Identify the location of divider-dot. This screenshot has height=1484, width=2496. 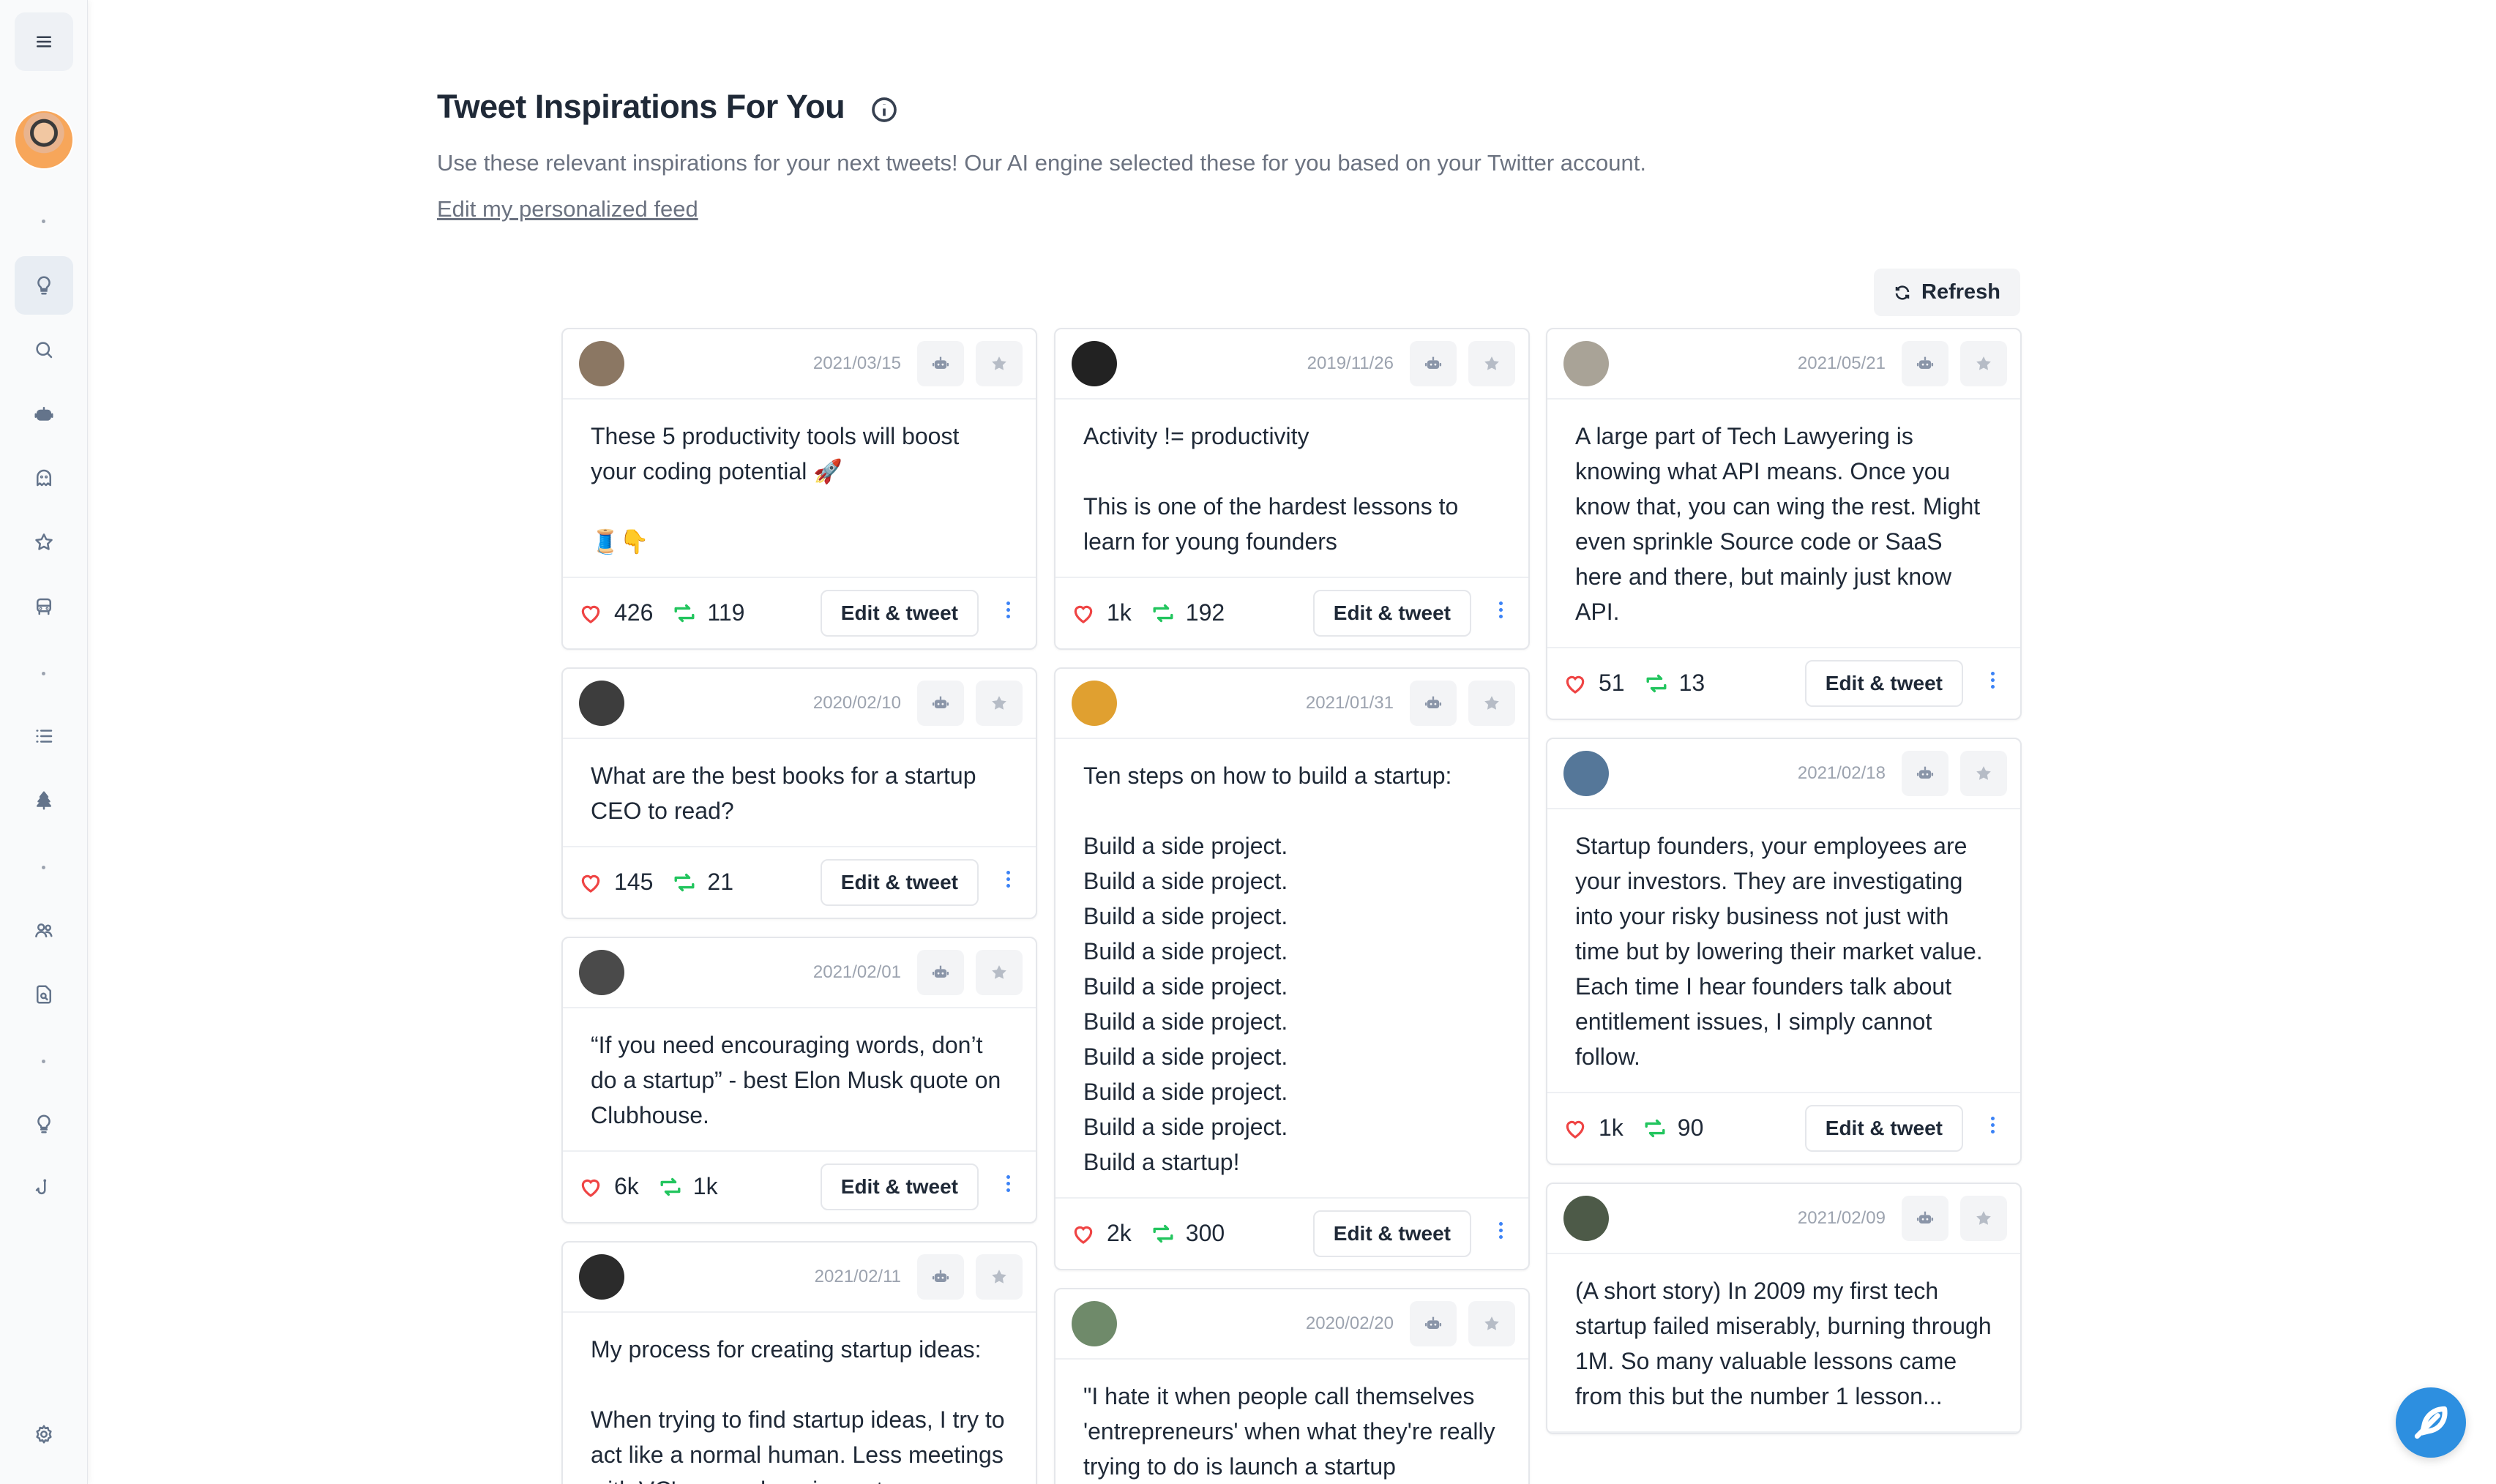
(43, 673).